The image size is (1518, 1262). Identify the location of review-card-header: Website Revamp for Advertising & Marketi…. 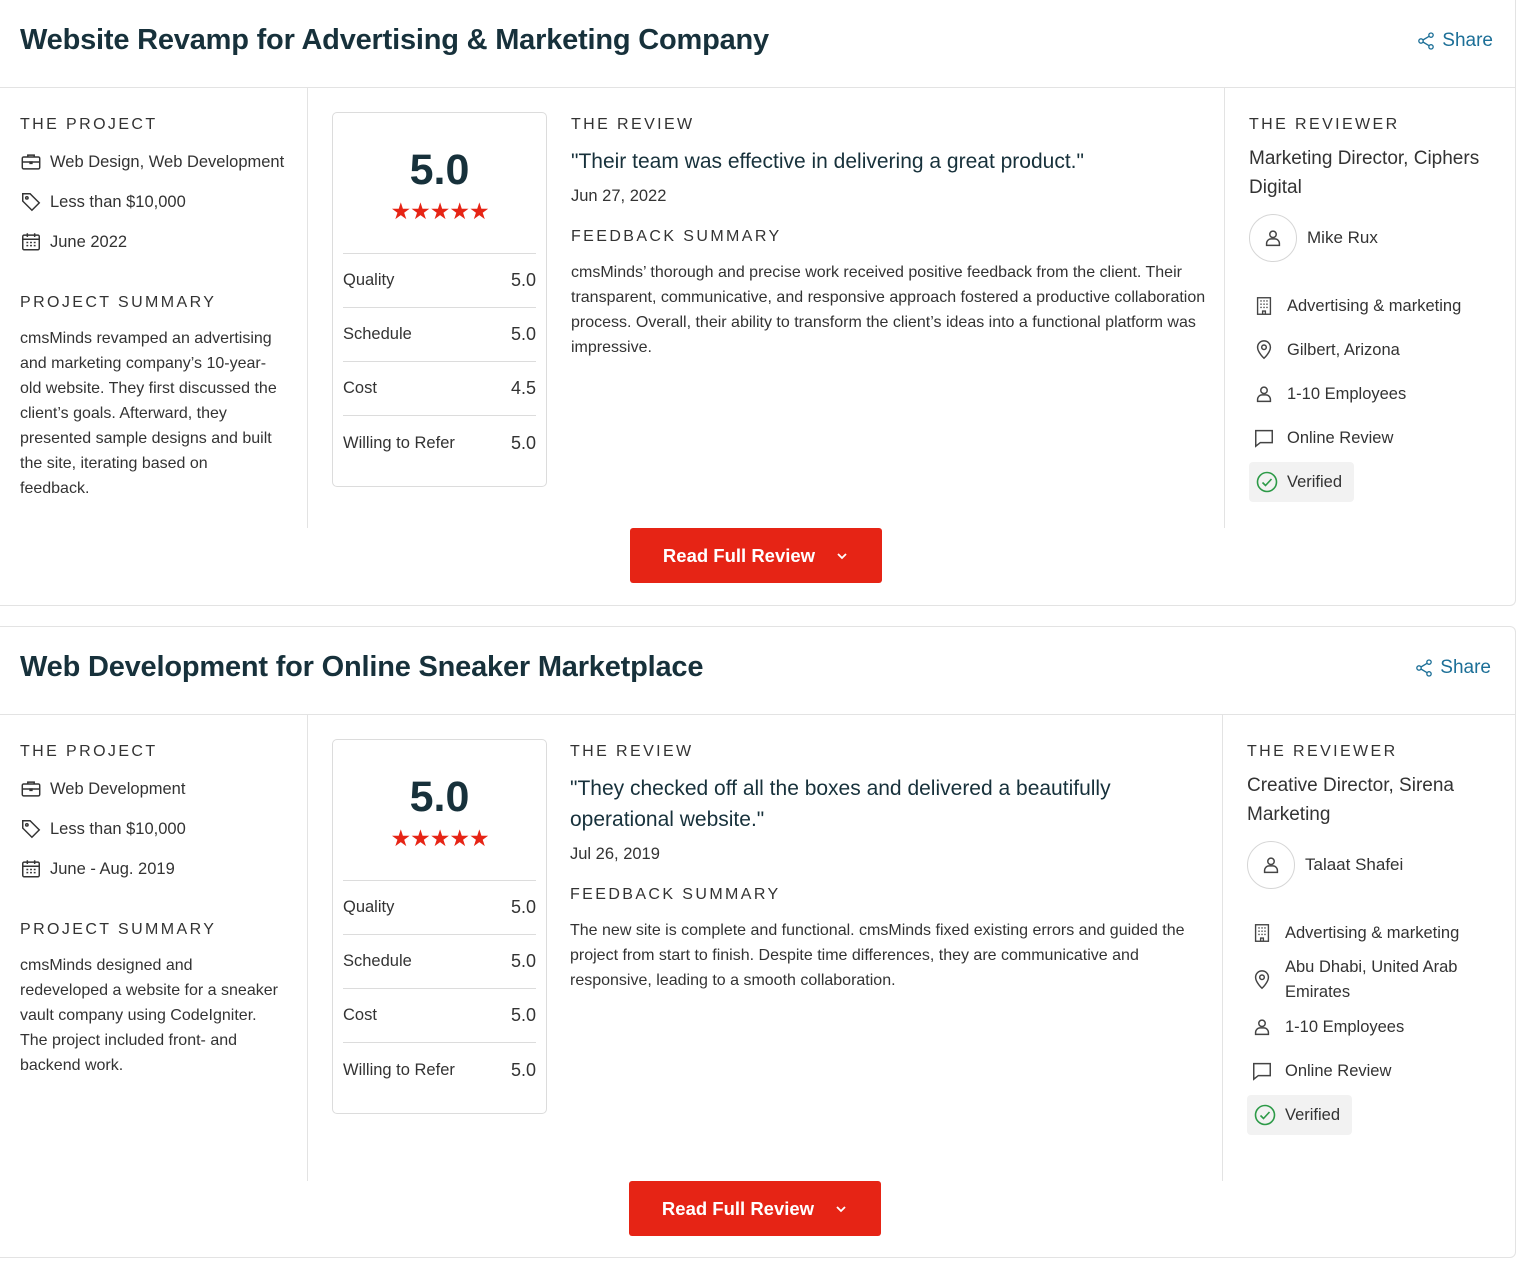
(757, 44).